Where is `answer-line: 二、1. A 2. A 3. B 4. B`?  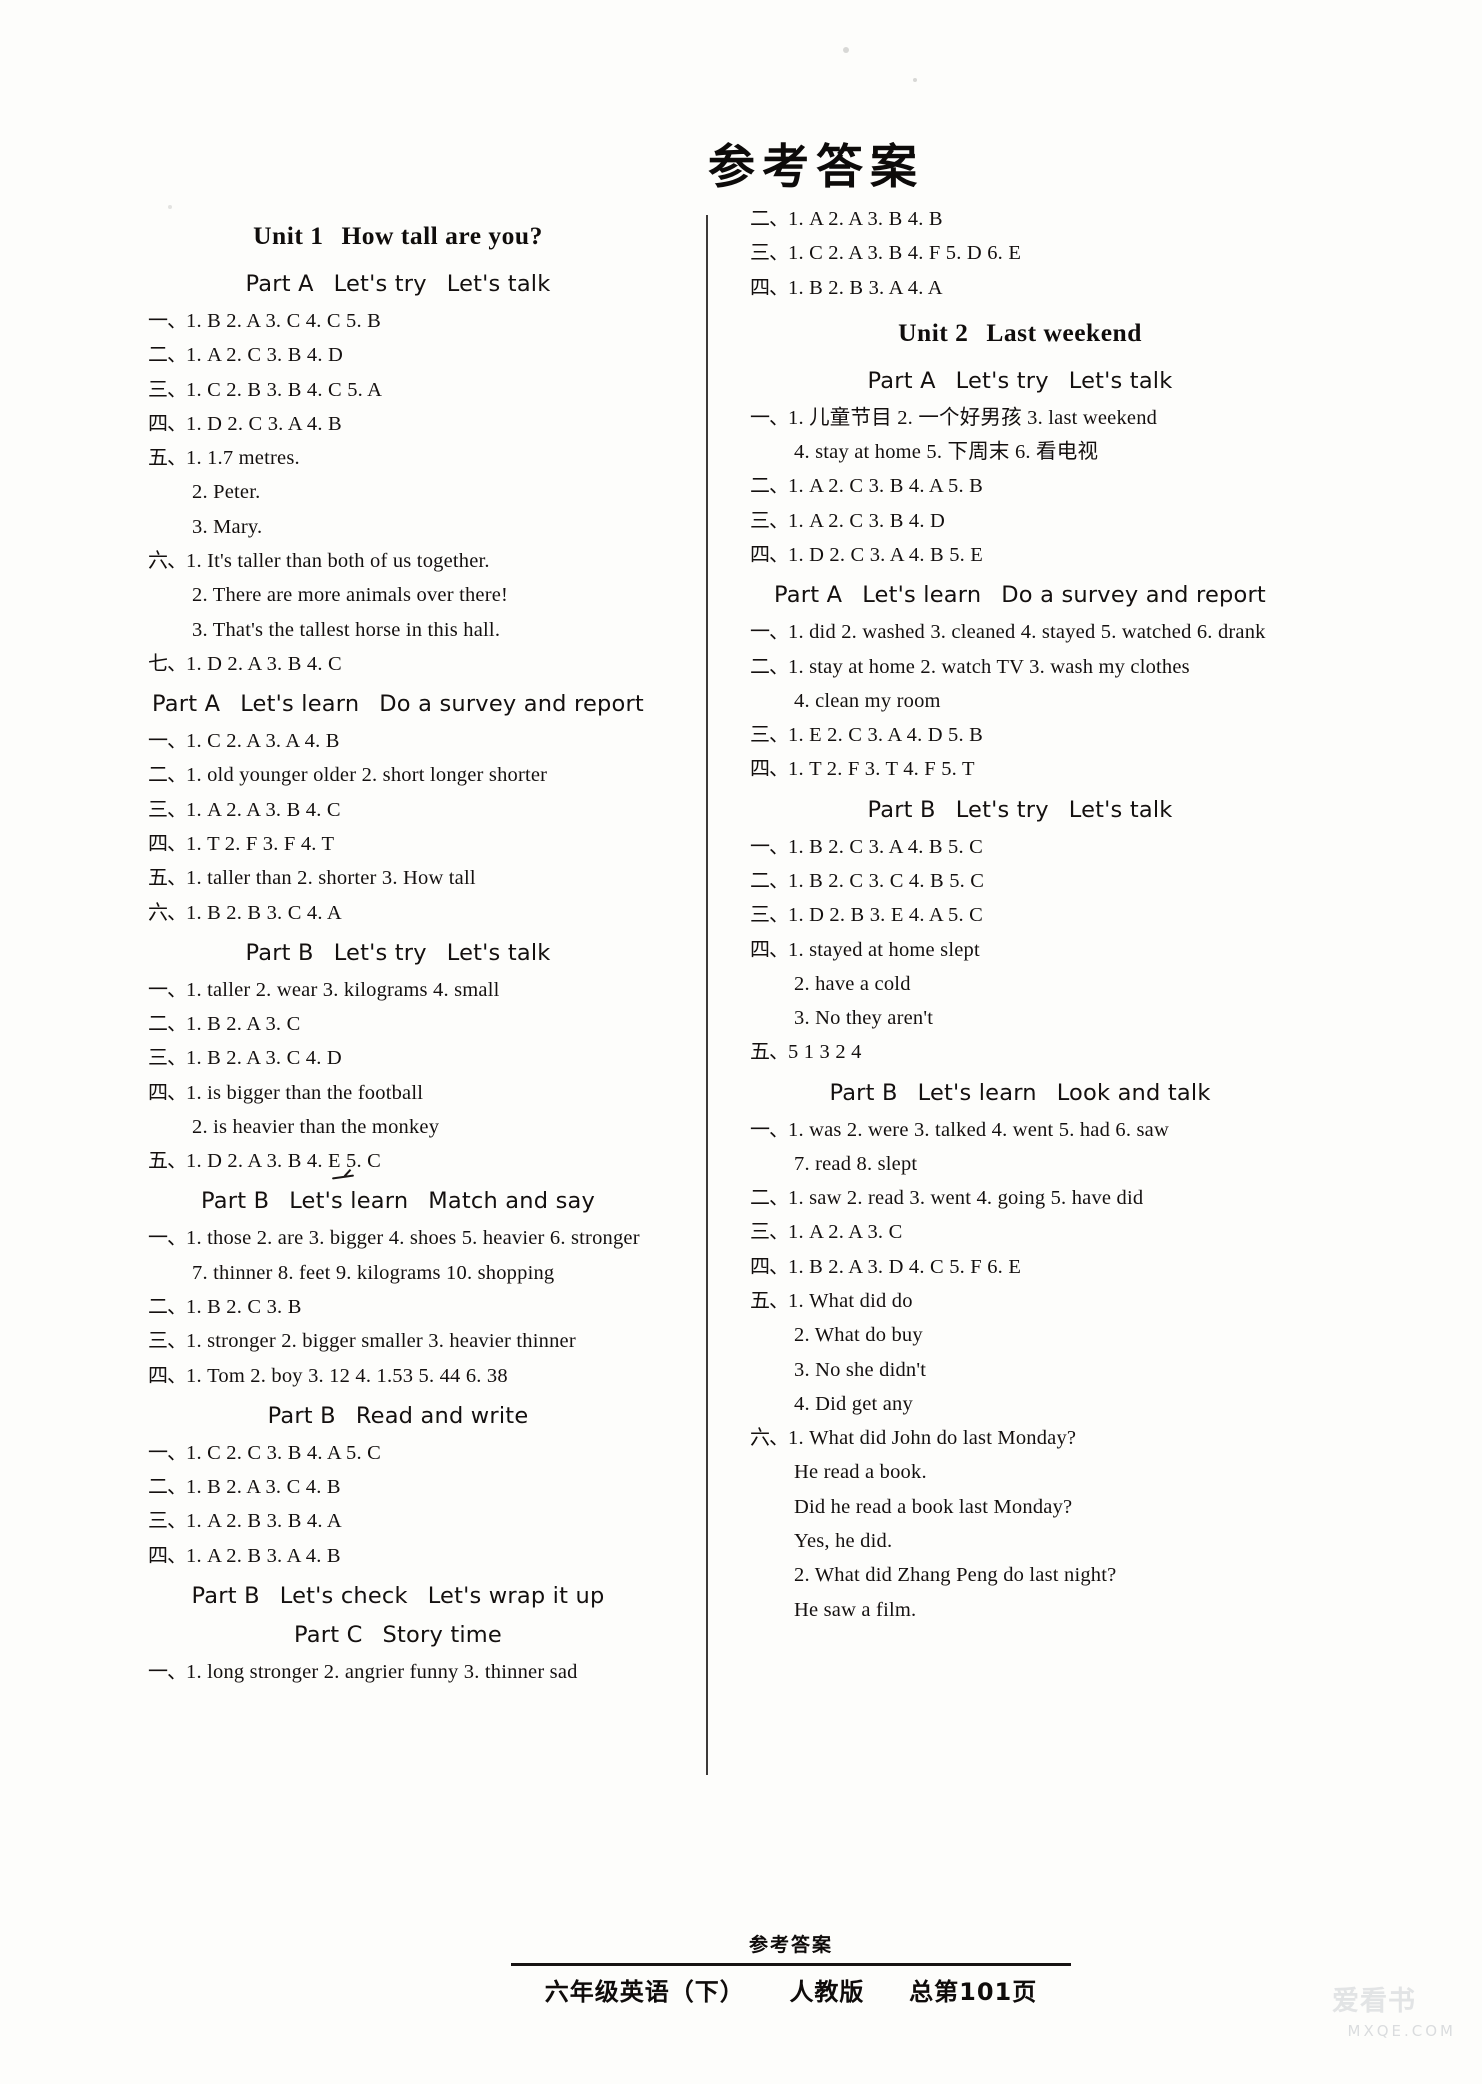
answer-line: 二、1. A 2. A 3. B 4. B is located at coordinates (1020, 219).